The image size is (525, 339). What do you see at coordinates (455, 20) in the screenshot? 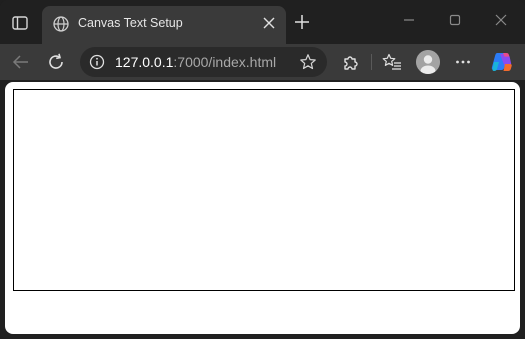
I see `maximize-icon` at bounding box center [455, 20].